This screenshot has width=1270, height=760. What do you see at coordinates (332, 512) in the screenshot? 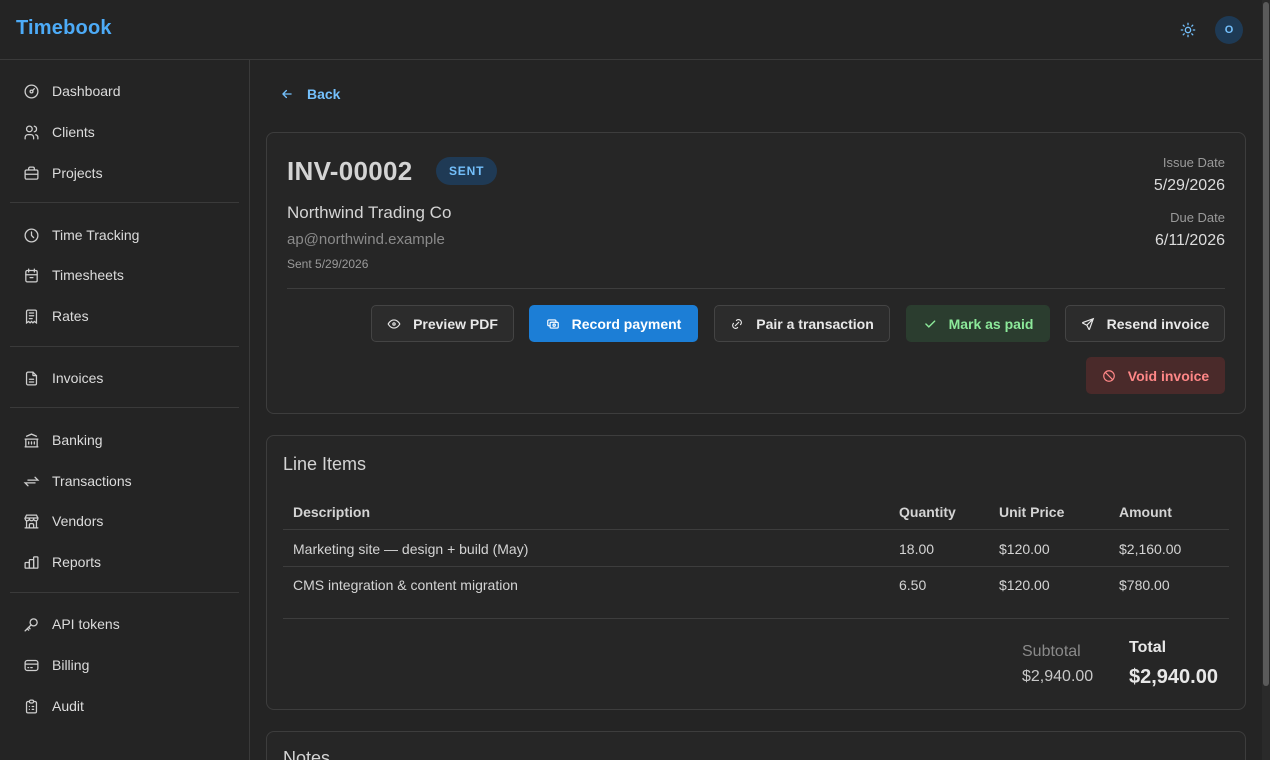
I see `column-header-description: Description` at bounding box center [332, 512].